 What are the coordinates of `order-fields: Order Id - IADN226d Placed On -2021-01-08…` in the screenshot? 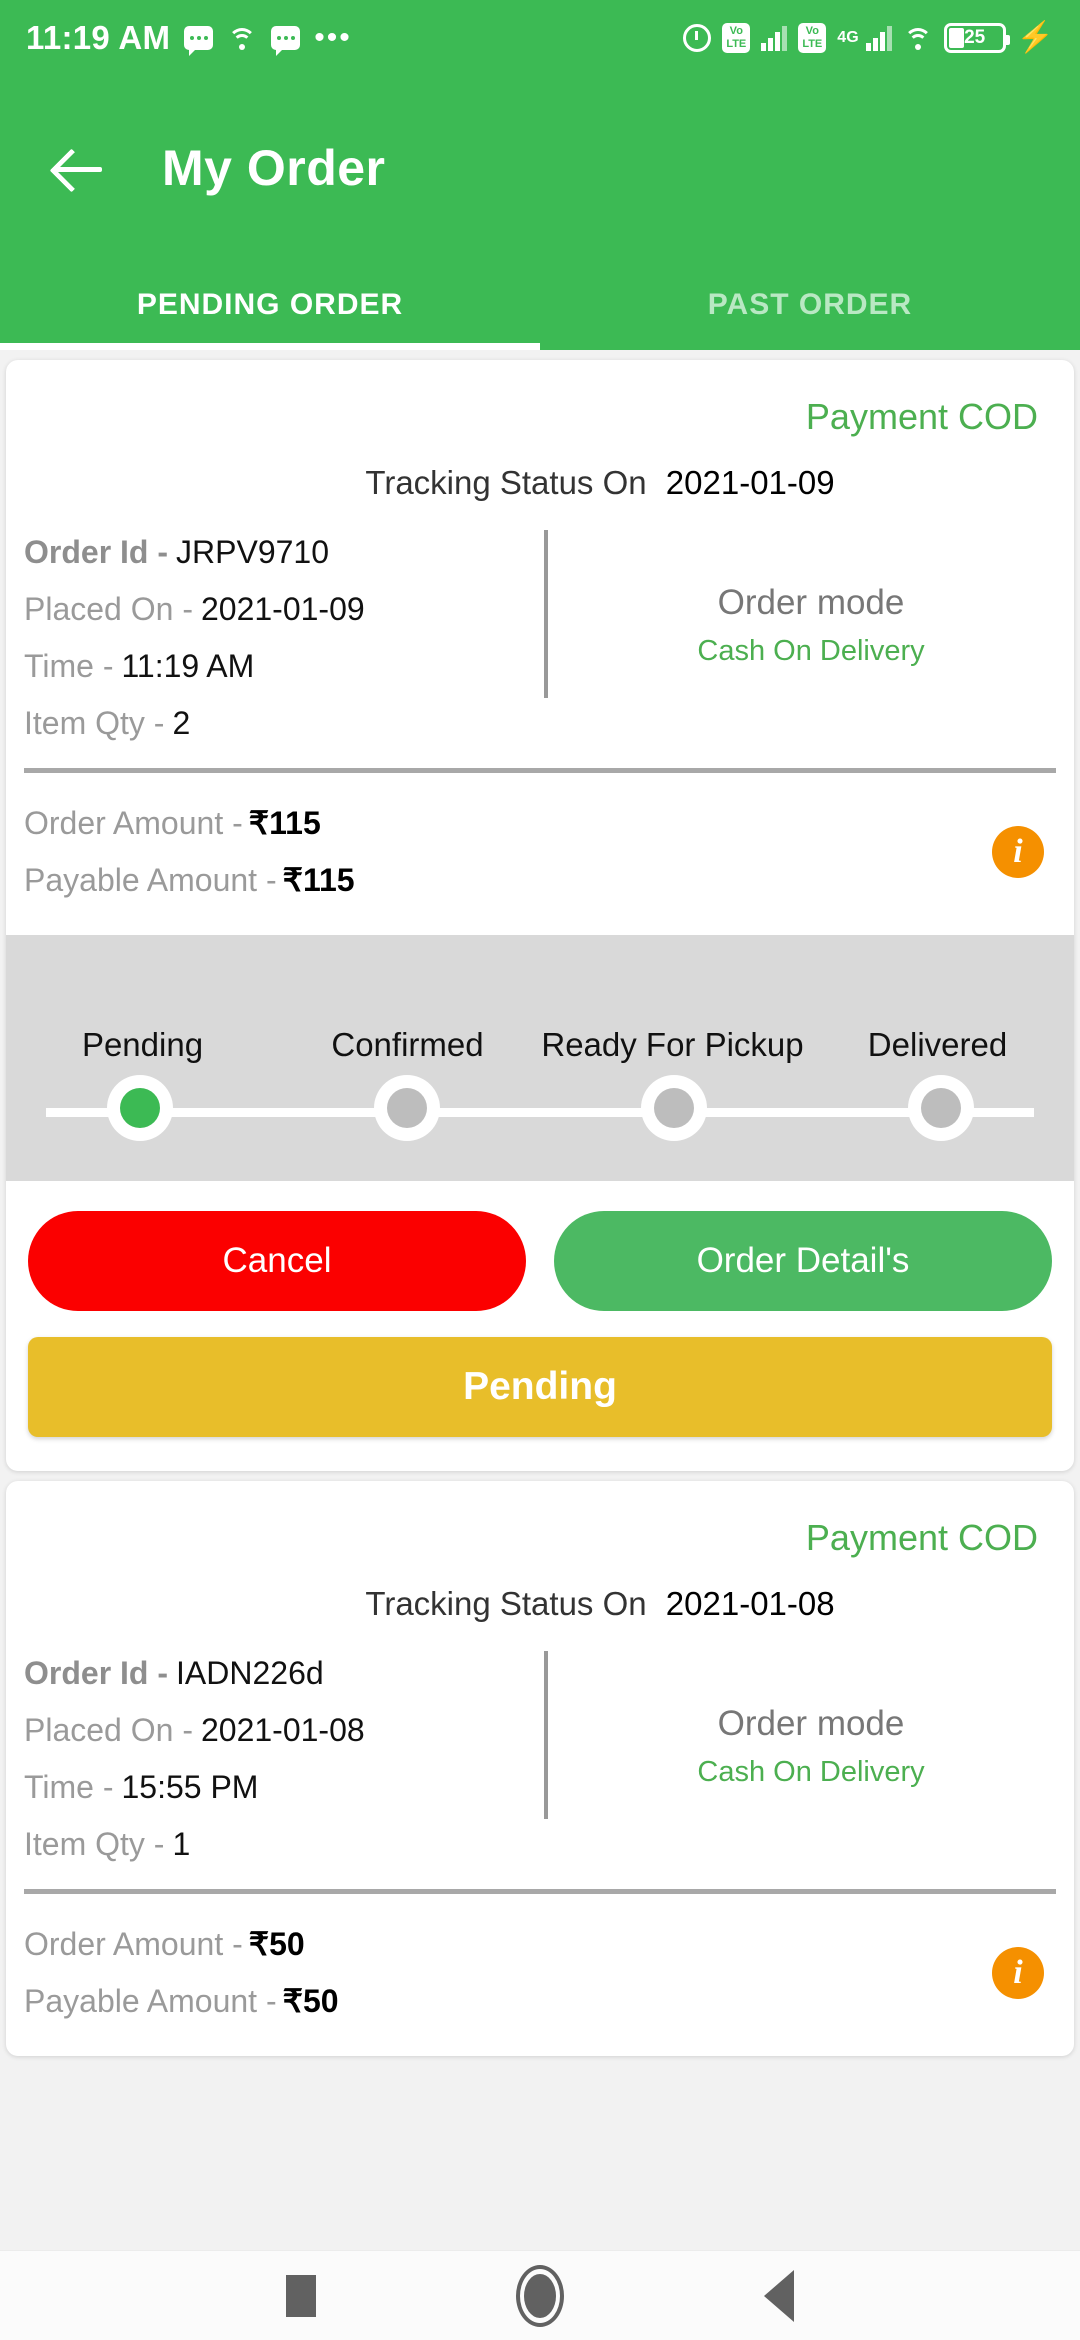 It's located at (284, 1759).